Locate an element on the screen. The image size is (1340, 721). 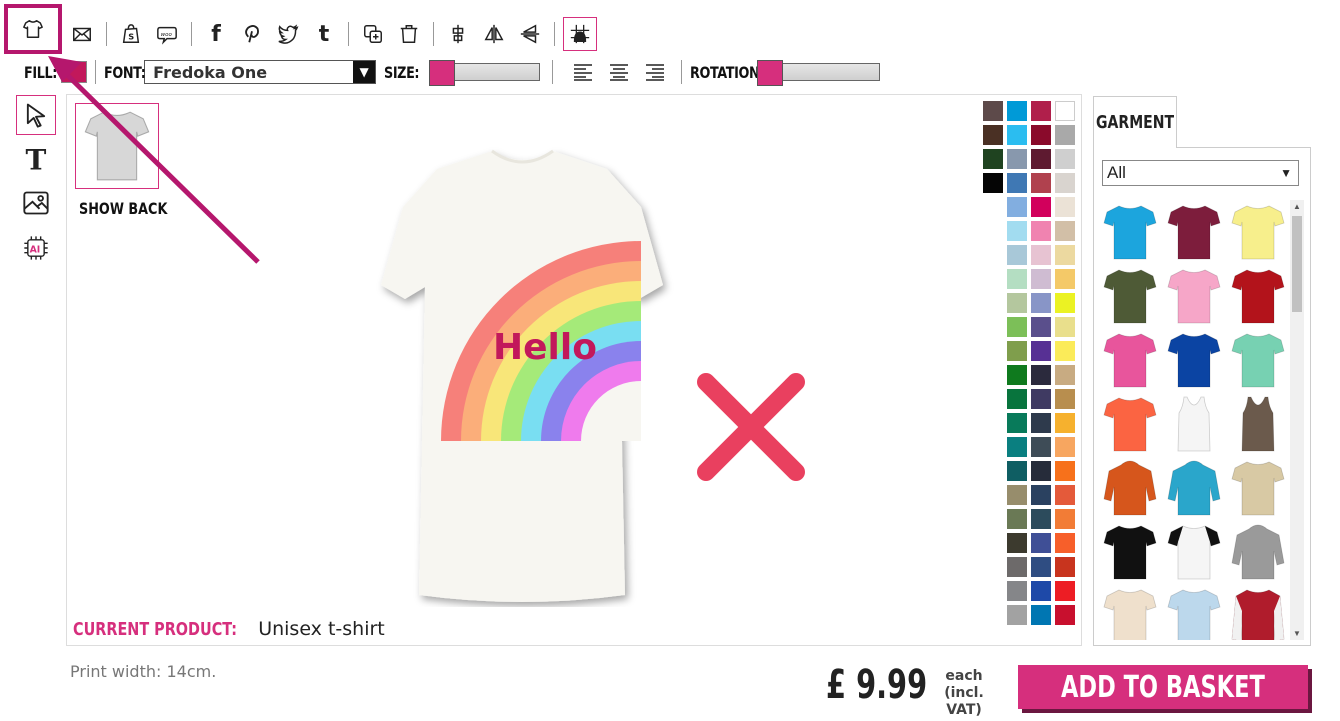
product-button is located at coordinates (33, 29).